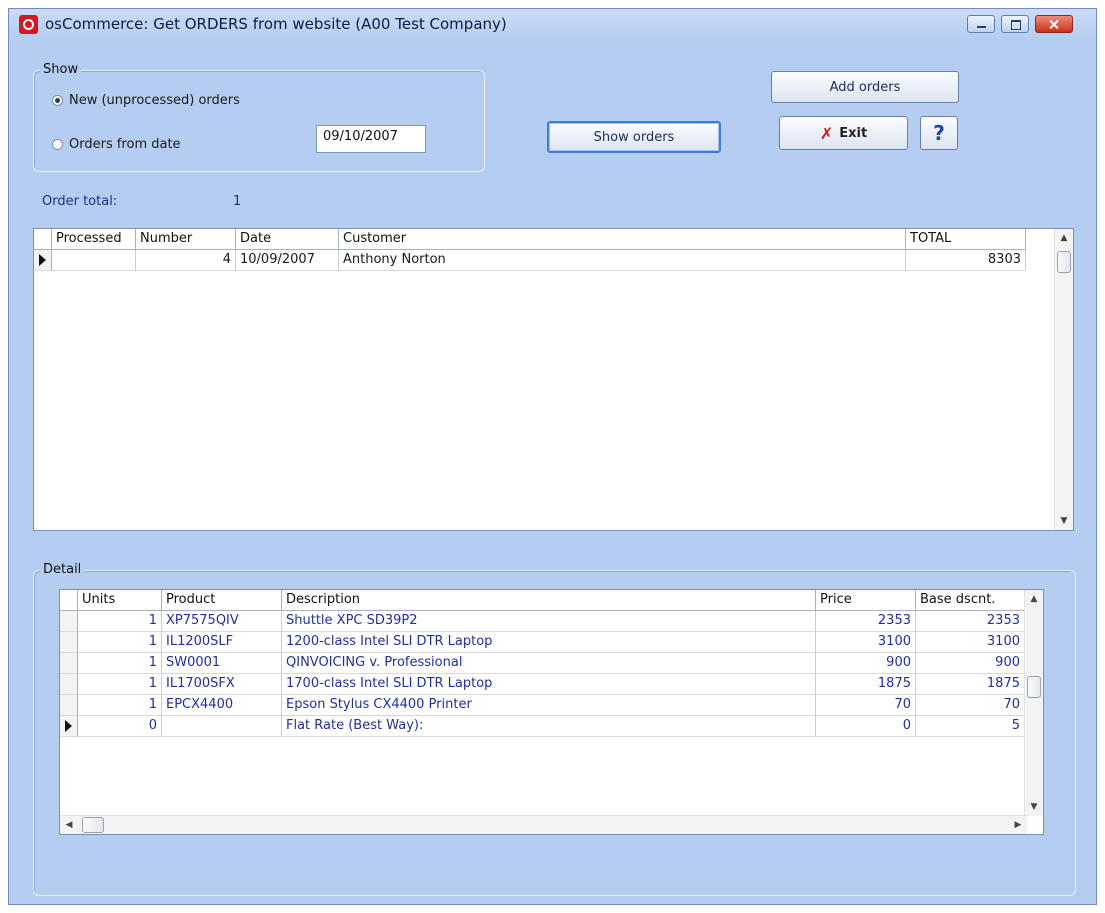 Image resolution: width=1105 pixels, height=913 pixels. Describe the element at coordinates (549, 663) in the screenshot. I see `cell-description: QINVOICING v. Professional` at that location.